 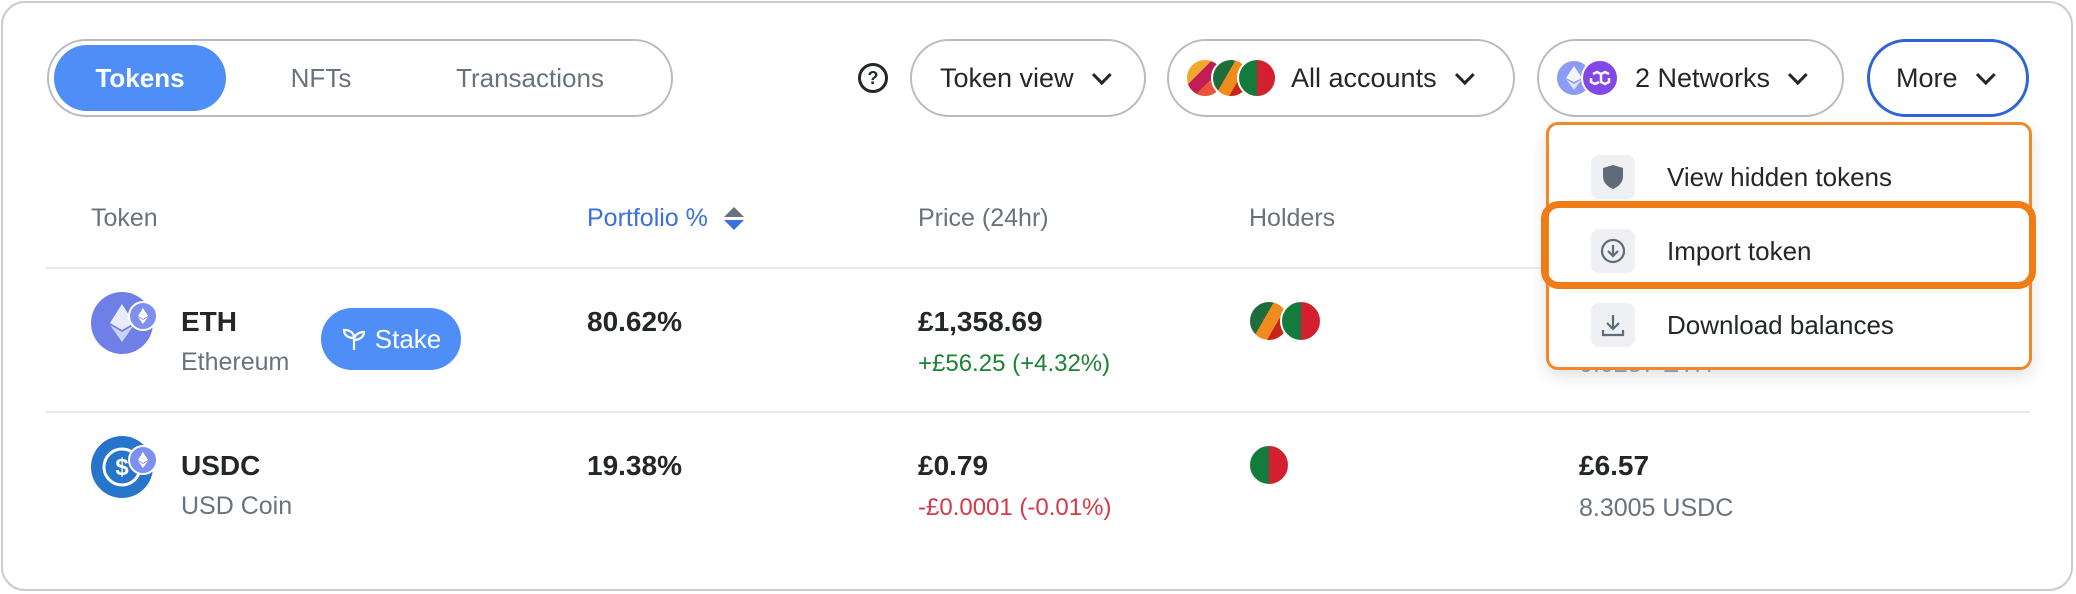 What do you see at coordinates (1038, 412) in the screenshot?
I see `divider` at bounding box center [1038, 412].